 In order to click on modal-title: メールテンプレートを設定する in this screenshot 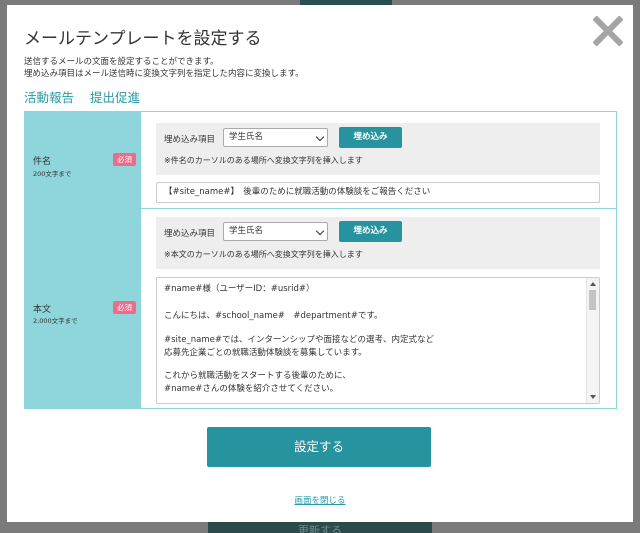, I will do `click(143, 39)`.